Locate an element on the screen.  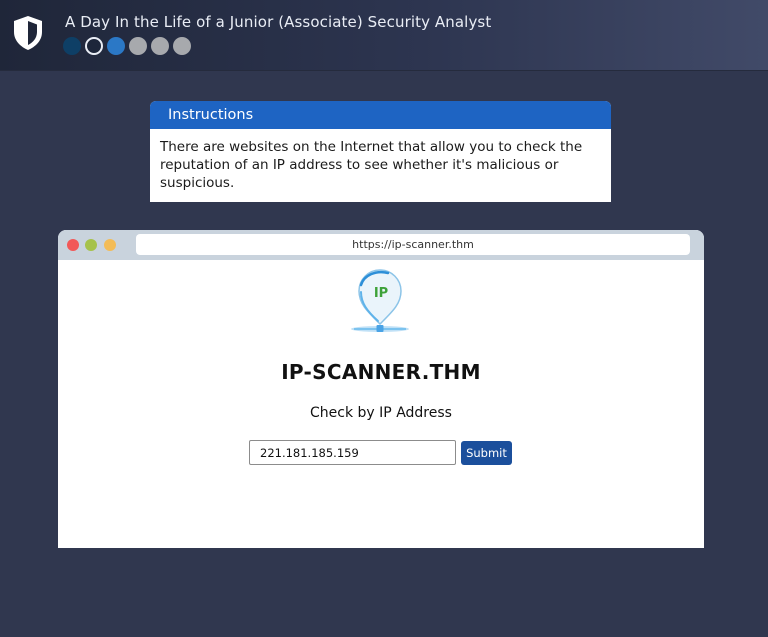
browser-chrome: https://ip-scanner.thm is located at coordinates (381, 245).